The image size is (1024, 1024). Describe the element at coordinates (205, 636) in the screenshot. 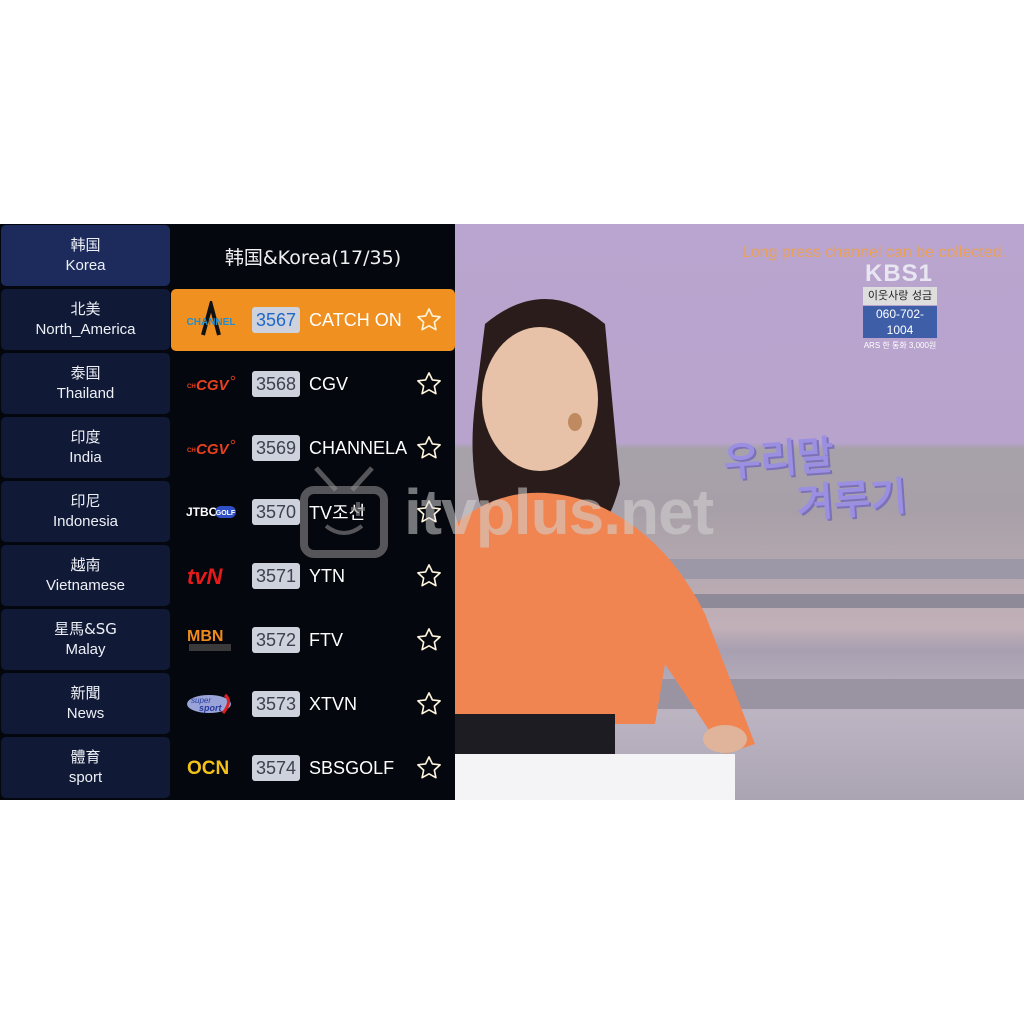

I see `svg-text: MBN` at that location.